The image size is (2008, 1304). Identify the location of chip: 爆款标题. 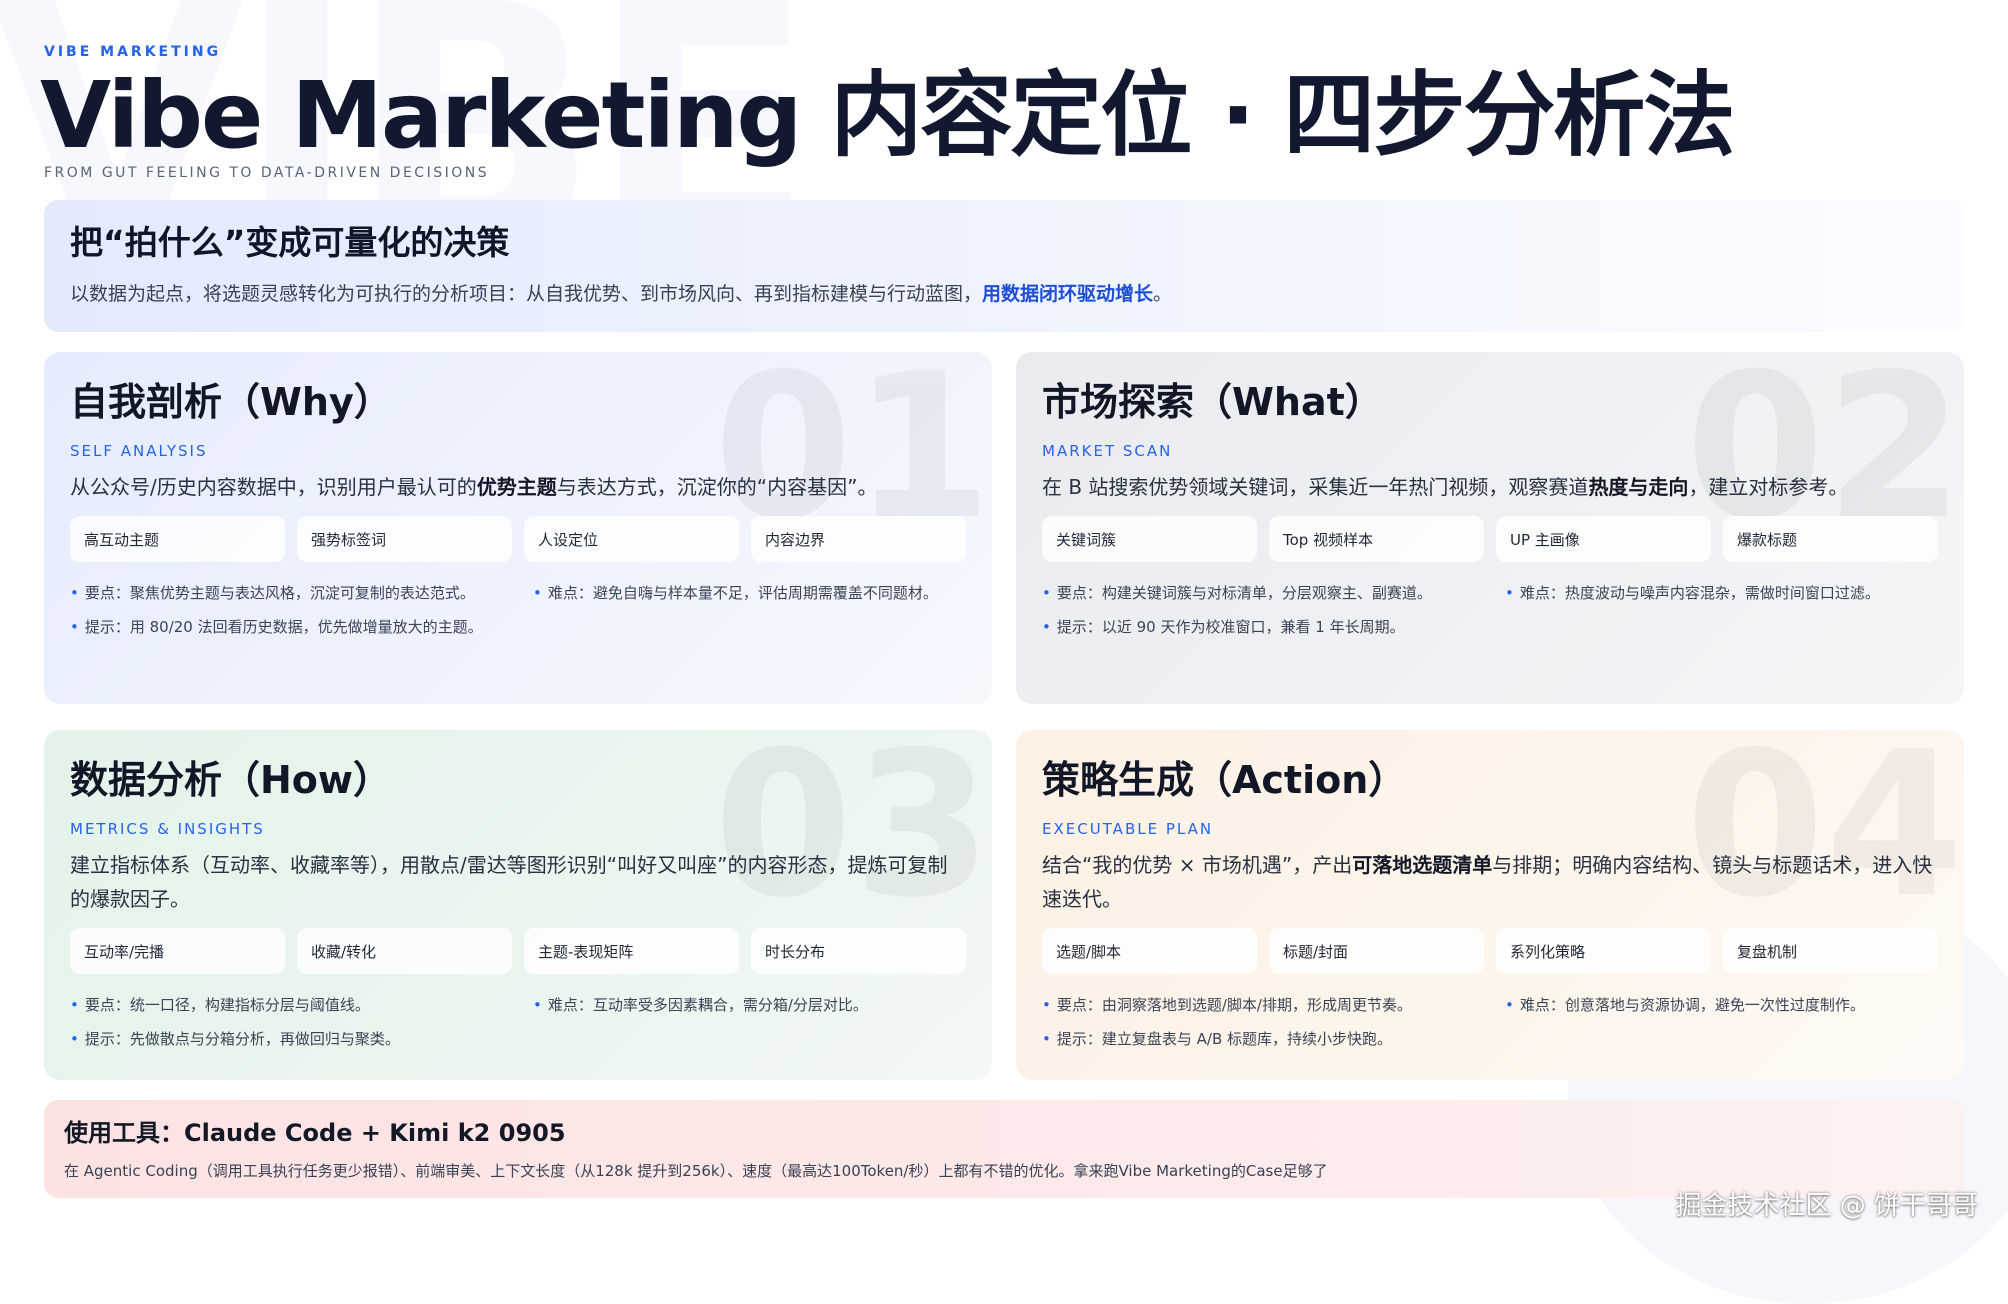
(1830, 539).